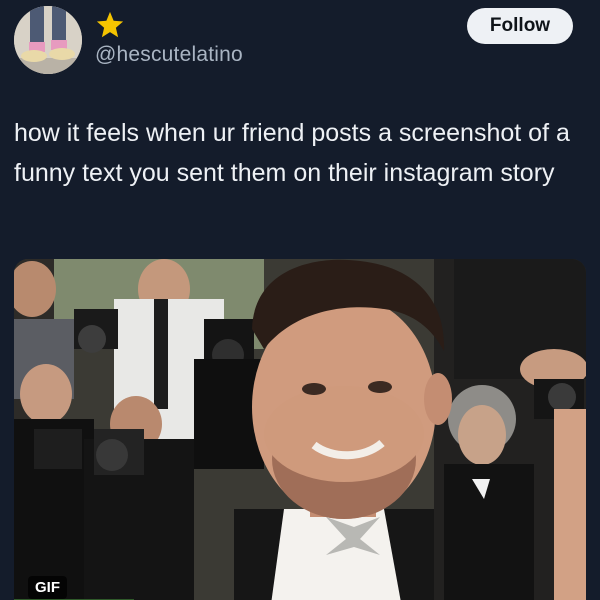 Image resolution: width=600 pixels, height=600 pixels. What do you see at coordinates (48, 40) in the screenshot?
I see `avatar` at bounding box center [48, 40].